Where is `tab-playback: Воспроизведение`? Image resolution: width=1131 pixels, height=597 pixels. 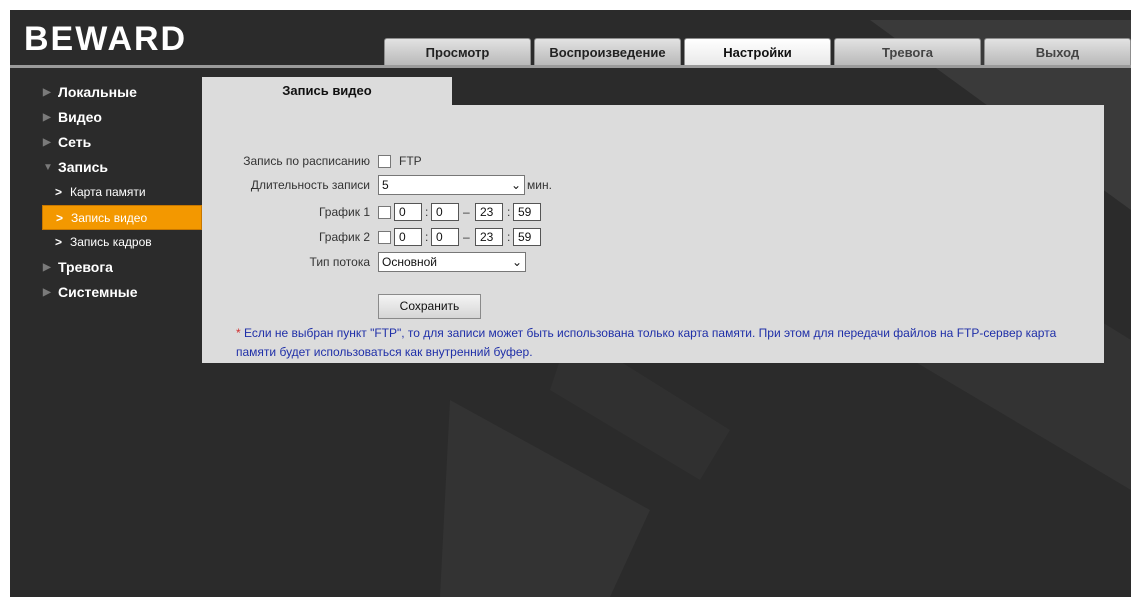 tab-playback: Воспроизведение is located at coordinates (607, 51).